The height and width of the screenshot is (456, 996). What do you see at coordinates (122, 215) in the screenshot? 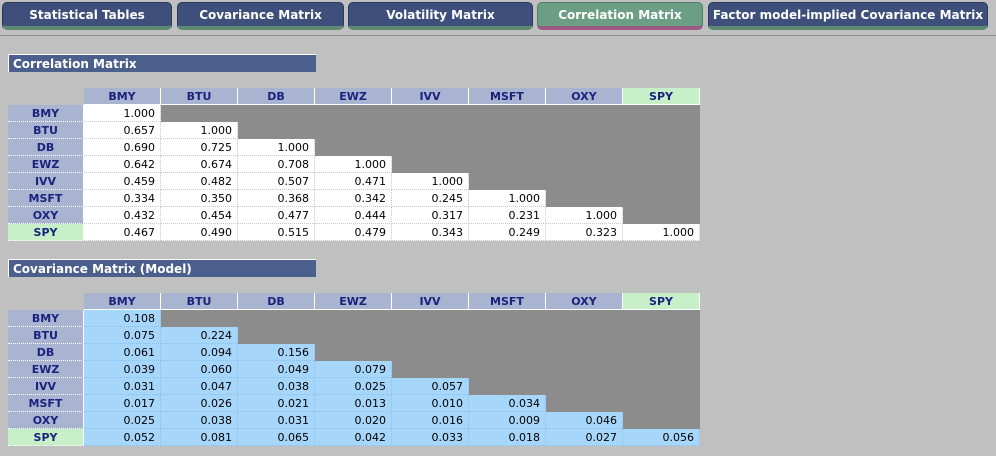
I see `correlation-cell: 0.432` at bounding box center [122, 215].